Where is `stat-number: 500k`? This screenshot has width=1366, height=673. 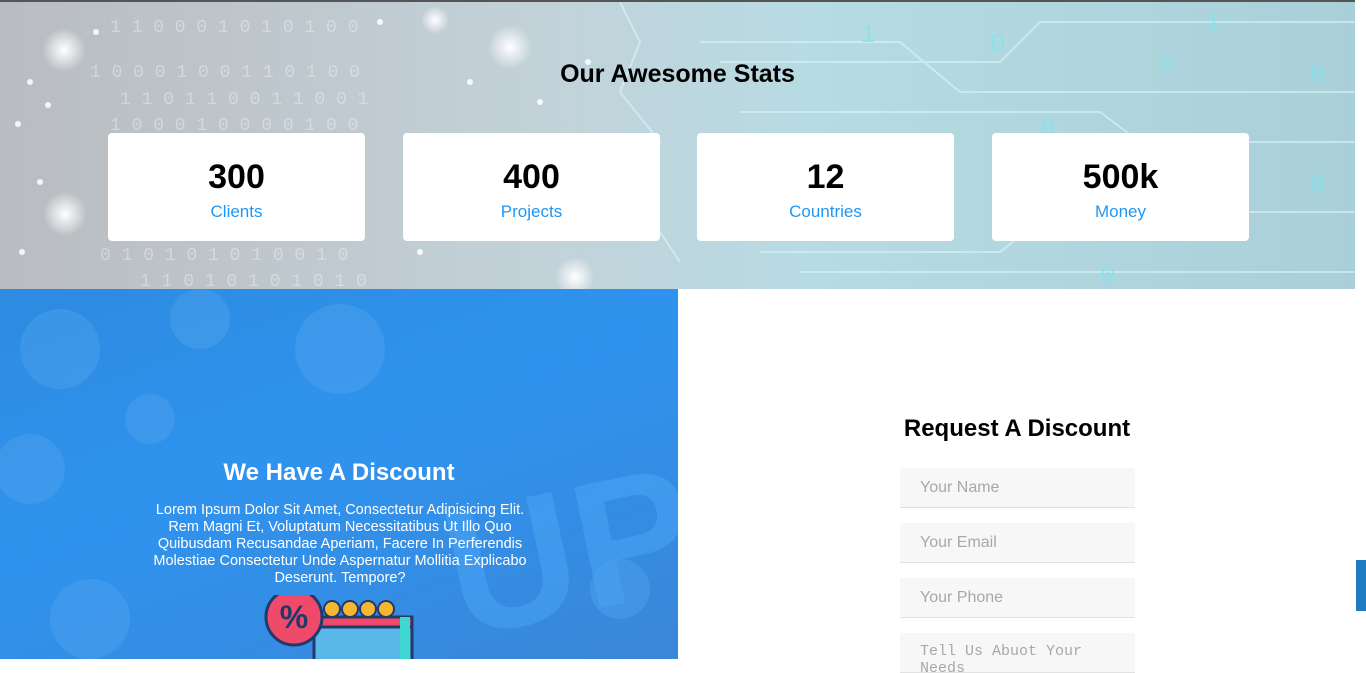
stat-number: 500k is located at coordinates (1120, 177).